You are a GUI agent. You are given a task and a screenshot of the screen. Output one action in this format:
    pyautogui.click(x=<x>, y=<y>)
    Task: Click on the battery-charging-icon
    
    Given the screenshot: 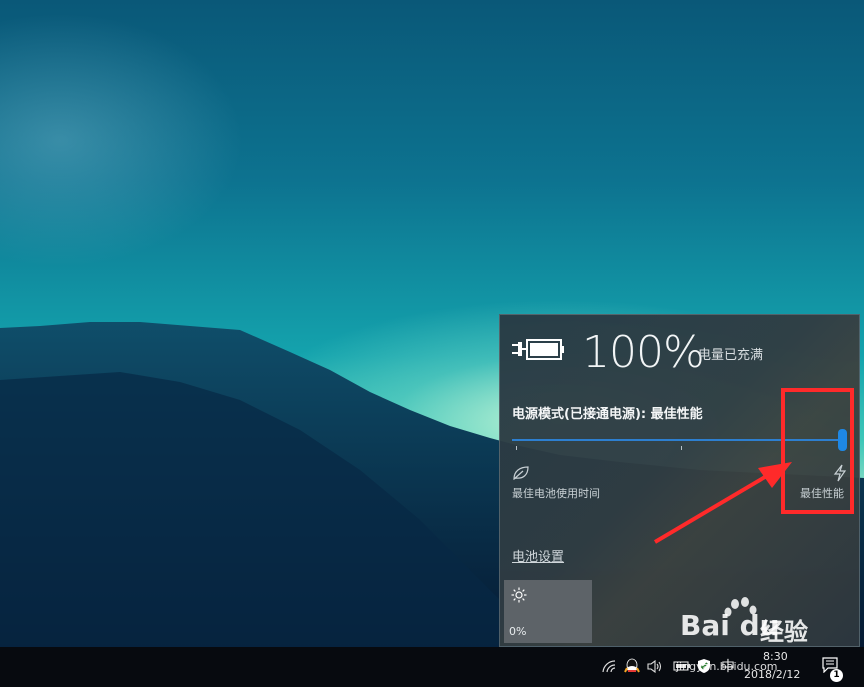 What is the action you would take?
    pyautogui.click(x=538, y=349)
    